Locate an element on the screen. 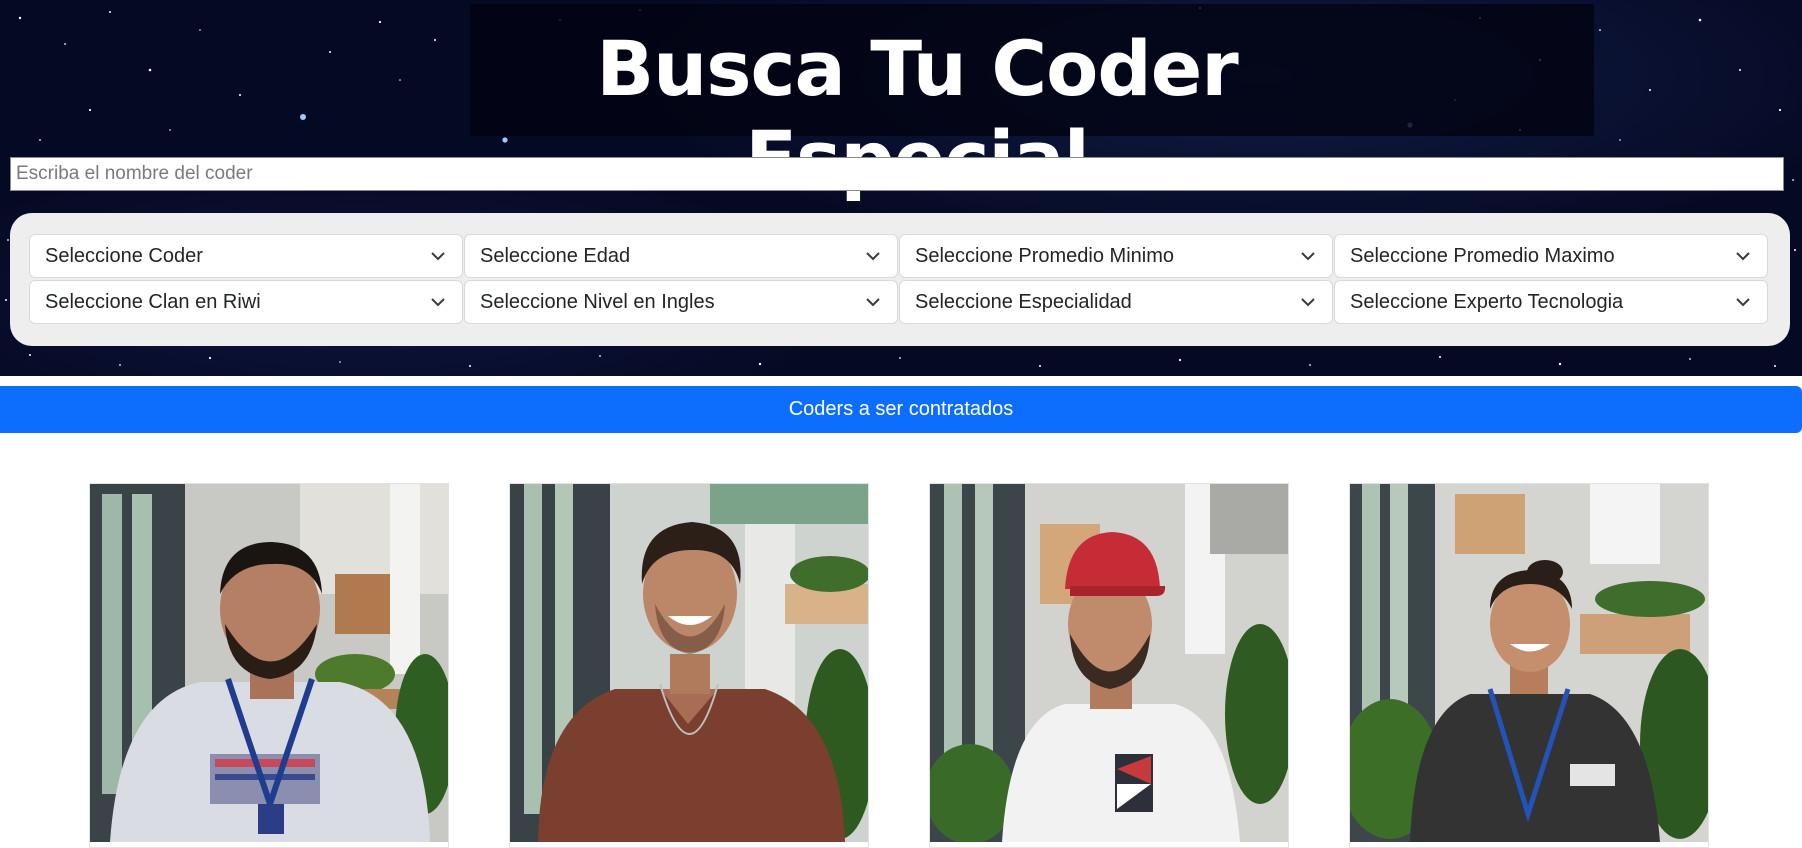 The width and height of the screenshot is (1802, 848). select-experto-tecnologia: Seleccione Experto Tecnologia is located at coordinates (1551, 302).